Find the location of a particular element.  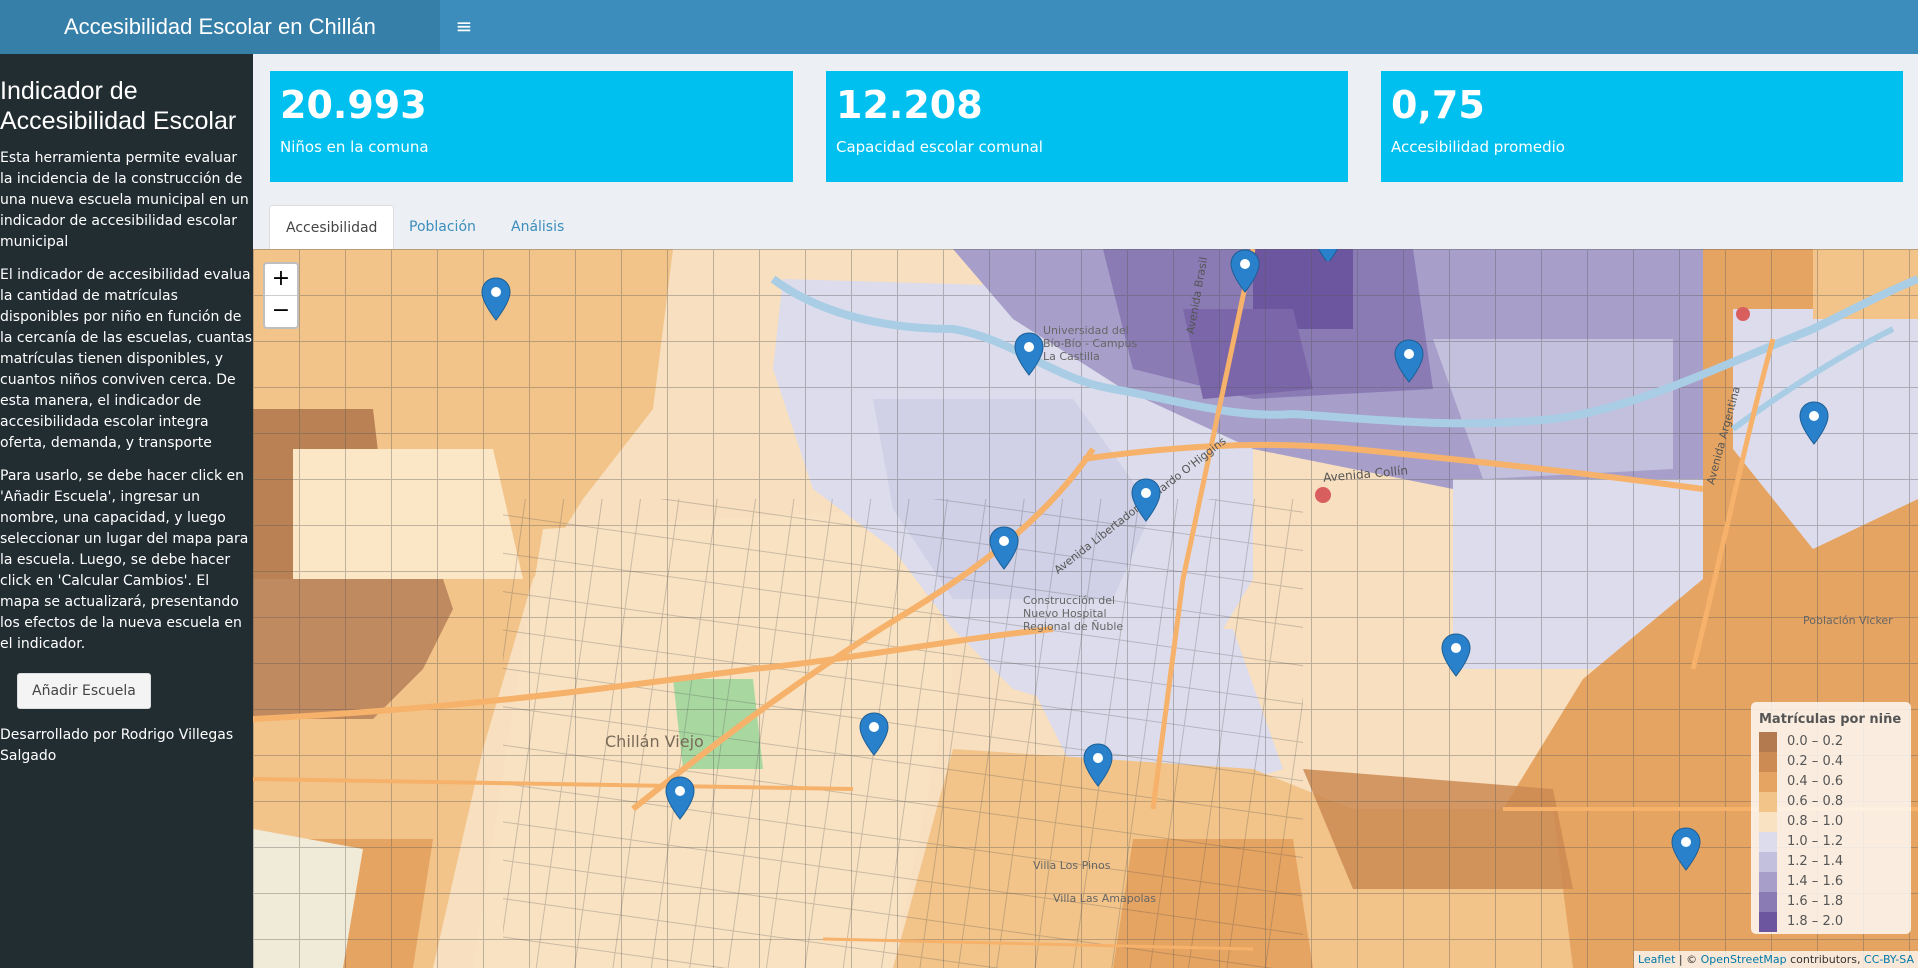

sidebar-heading: Indicador de Accesibilidad Escolar is located at coordinates (118, 106).